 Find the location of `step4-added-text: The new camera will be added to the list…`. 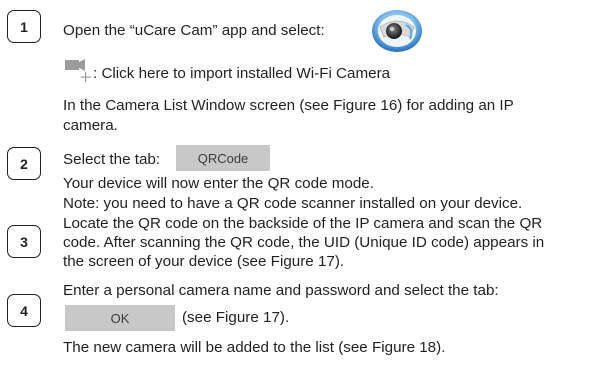

step4-added-text: The new camera will be added to the list… is located at coordinates (254, 347).